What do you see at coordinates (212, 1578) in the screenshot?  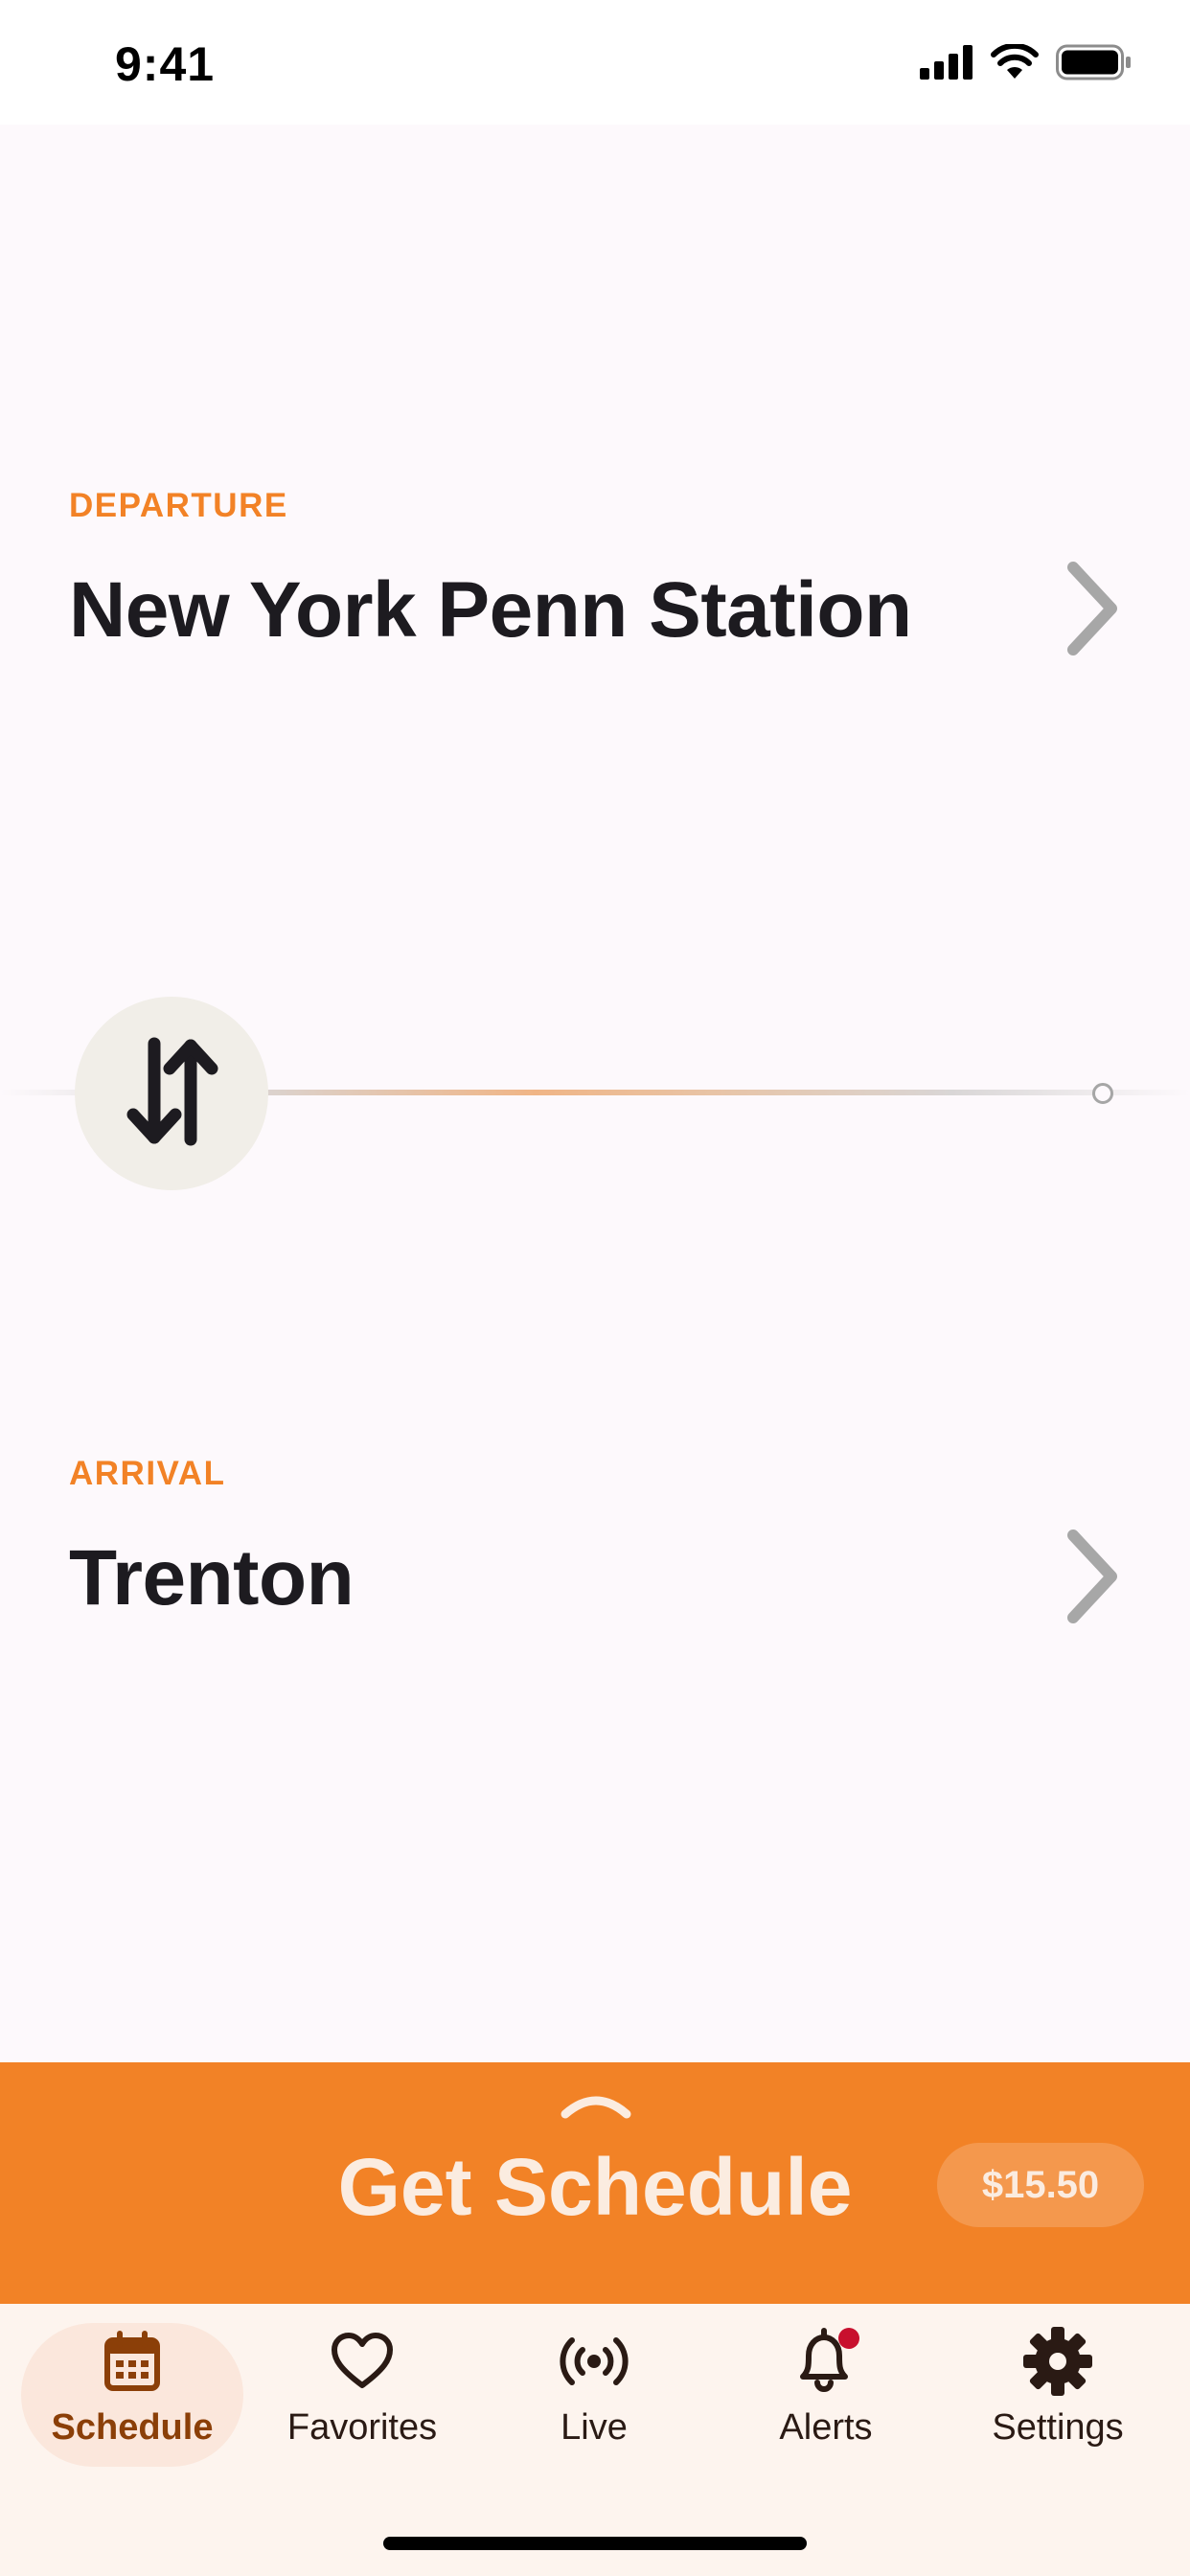 I see `arrival-station: Trenton` at bounding box center [212, 1578].